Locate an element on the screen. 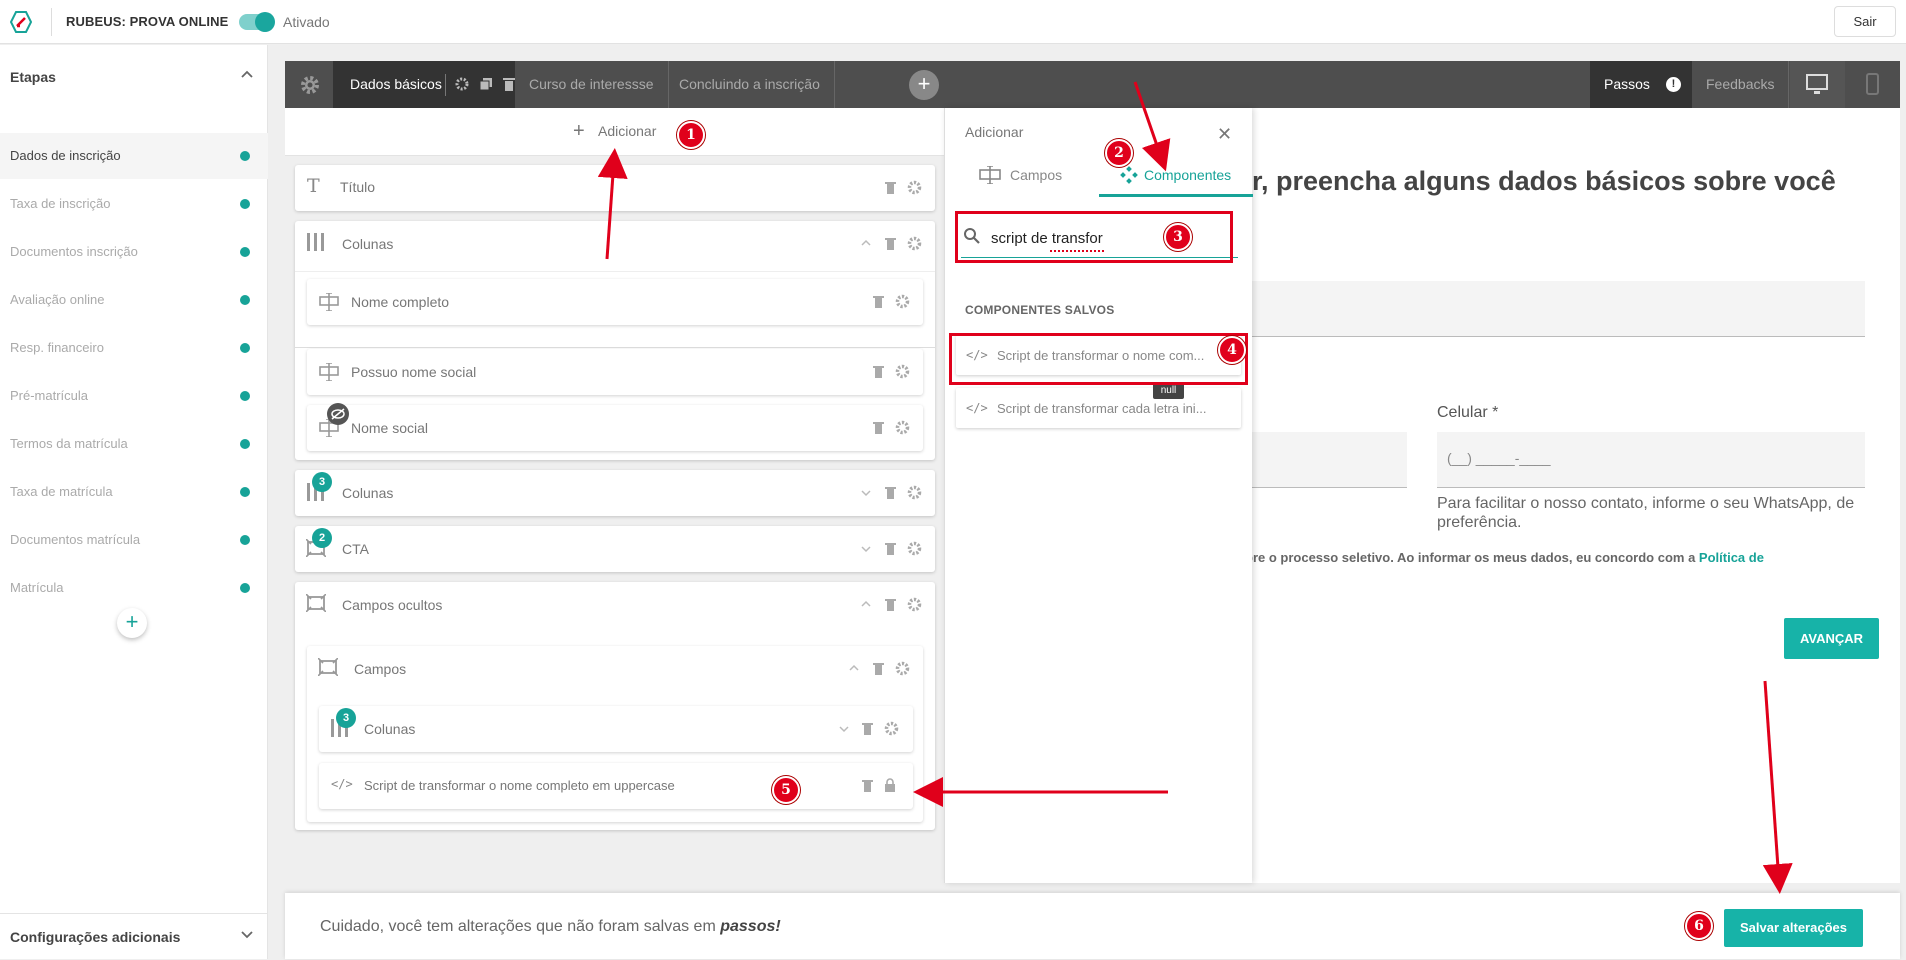 Image resolution: width=1906 pixels, height=960 pixels. annotation-number: 3 is located at coordinates (1178, 237).